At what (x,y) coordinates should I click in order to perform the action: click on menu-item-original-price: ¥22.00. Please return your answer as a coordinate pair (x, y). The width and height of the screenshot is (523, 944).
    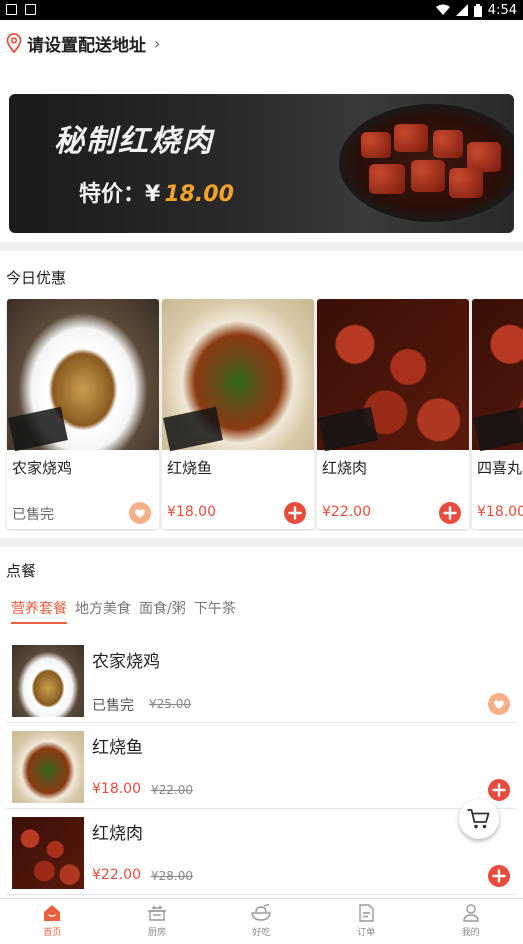
    Looking at the image, I should click on (172, 790).